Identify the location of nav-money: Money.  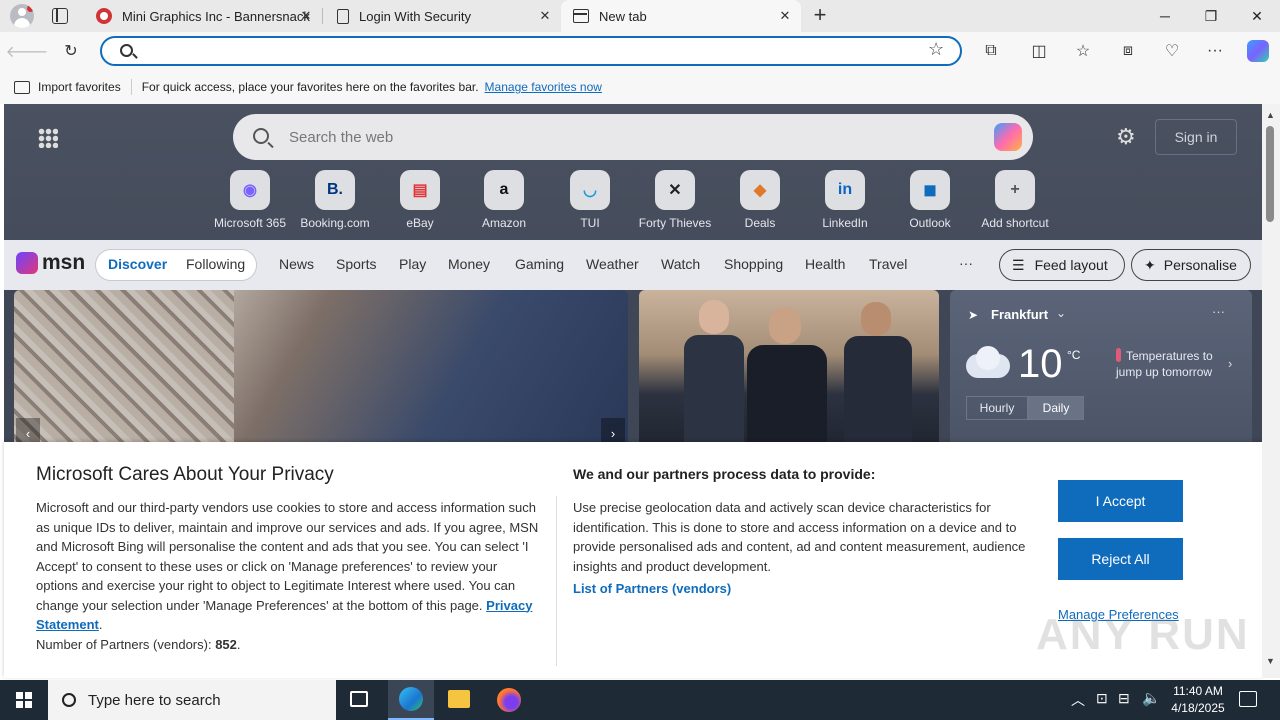
(469, 264).